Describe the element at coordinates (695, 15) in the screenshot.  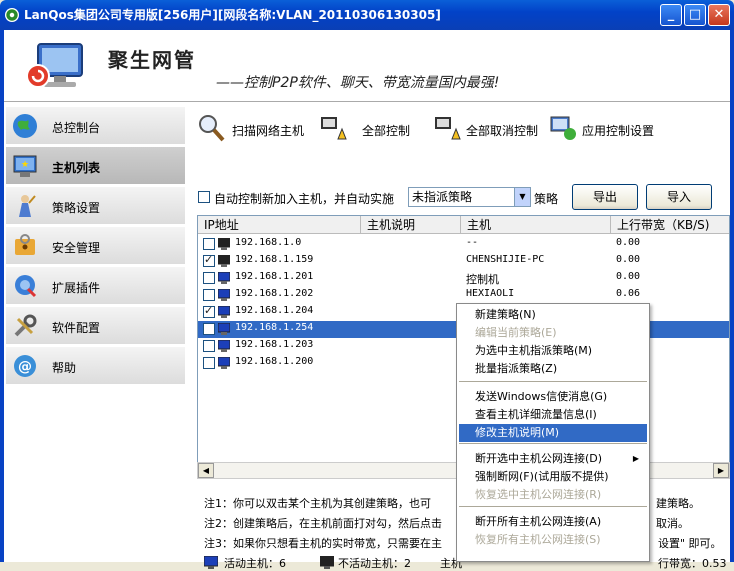
I see `maximize-button: □` at that location.